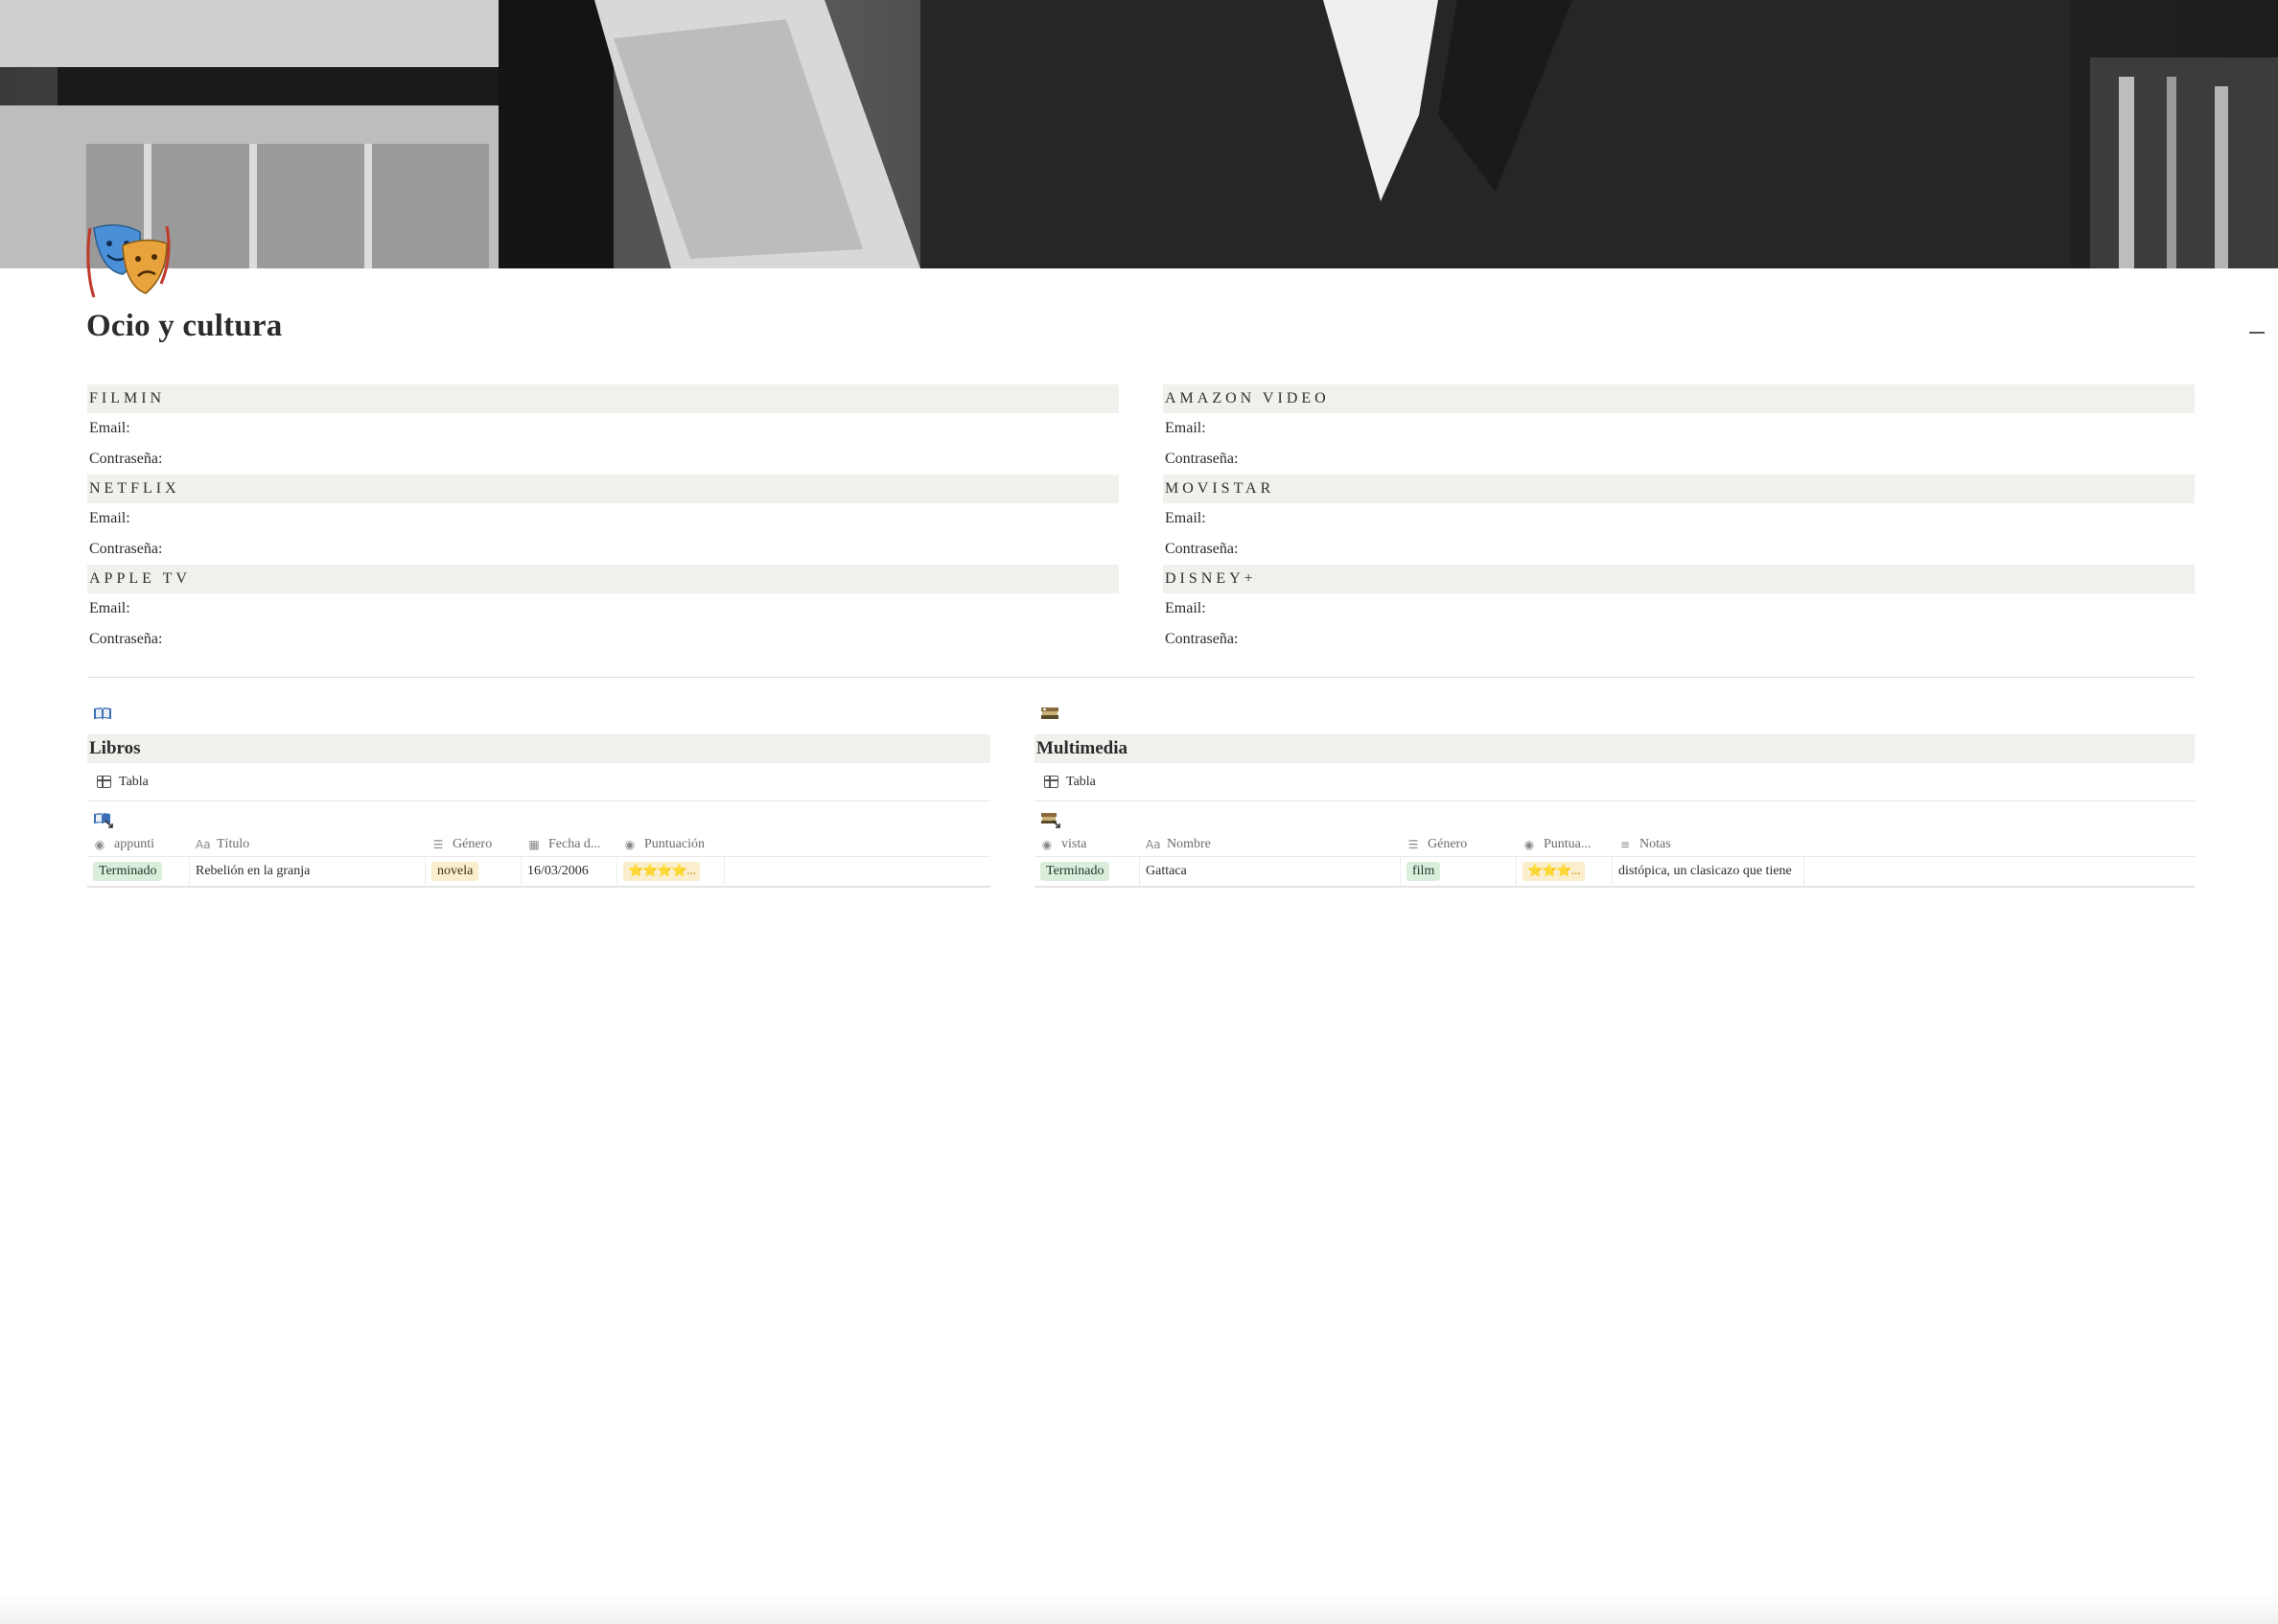 Image resolution: width=2278 pixels, height=1624 pixels. Describe the element at coordinates (1424, 872) in the screenshot. I see `genre-tag: film` at that location.